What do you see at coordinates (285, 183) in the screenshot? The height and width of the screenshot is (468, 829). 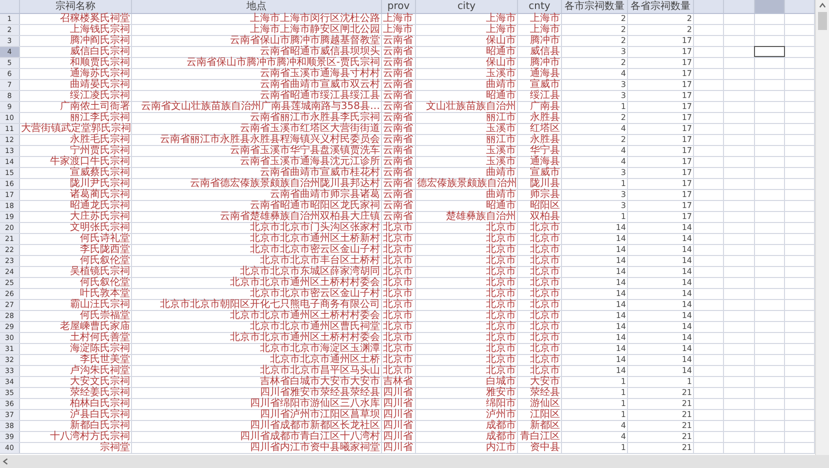 I see `table-cell: 云南省德宏傣族景颇族自治州陇川县邦达村` at bounding box center [285, 183].